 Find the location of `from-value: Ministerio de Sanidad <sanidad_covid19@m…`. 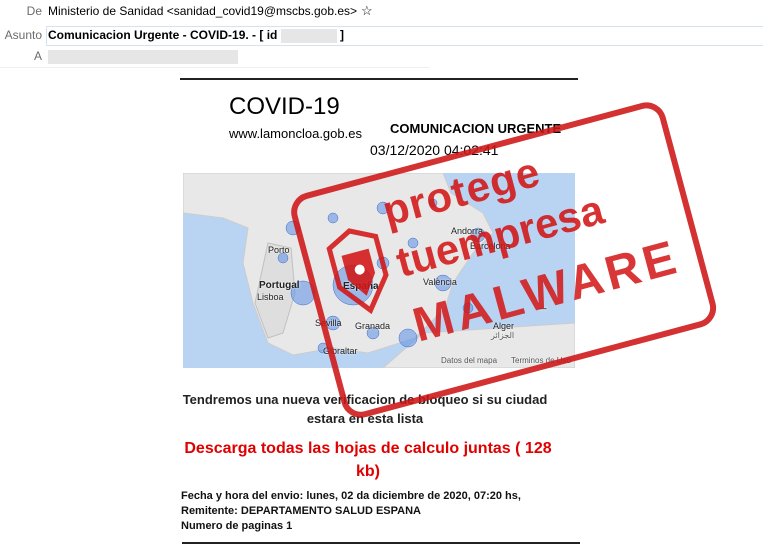

from-value: Ministerio de Sanidad <sanidad_covid19@m… is located at coordinates (210, 11).